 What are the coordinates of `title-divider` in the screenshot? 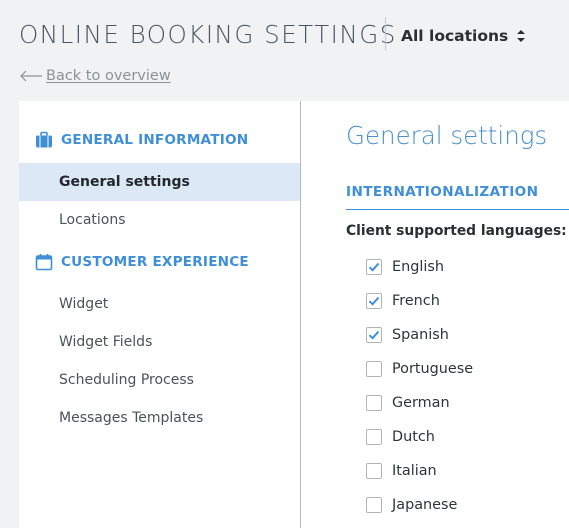 It's located at (385, 34).